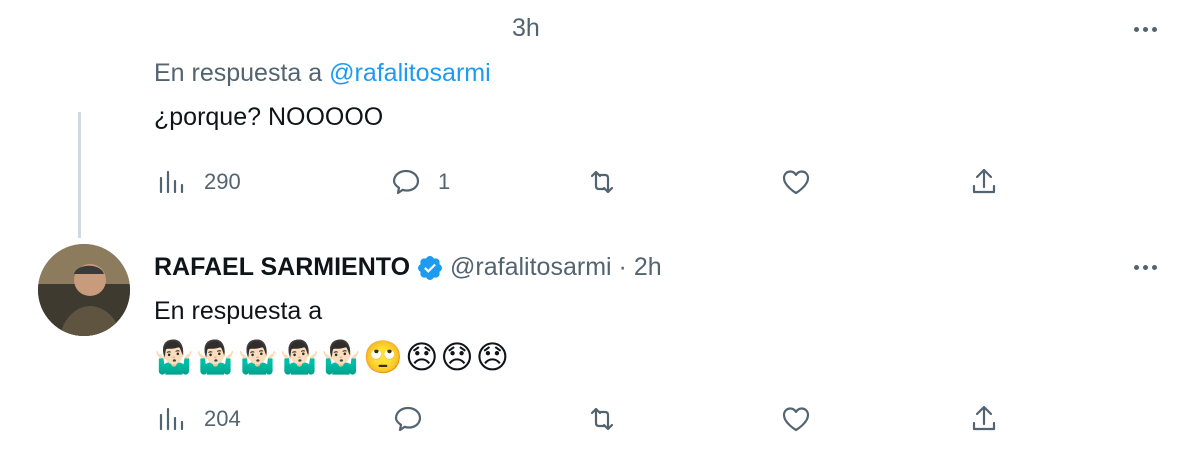  Describe the element at coordinates (333, 357) in the screenshot. I see `tweet-emoji-text: 🤷🏻‍♂️🤷🏻‍♂️🤷🏻‍♂️🤷🏻‍♂️🤷🏻‍♂️🙄😞😞😞` at that location.